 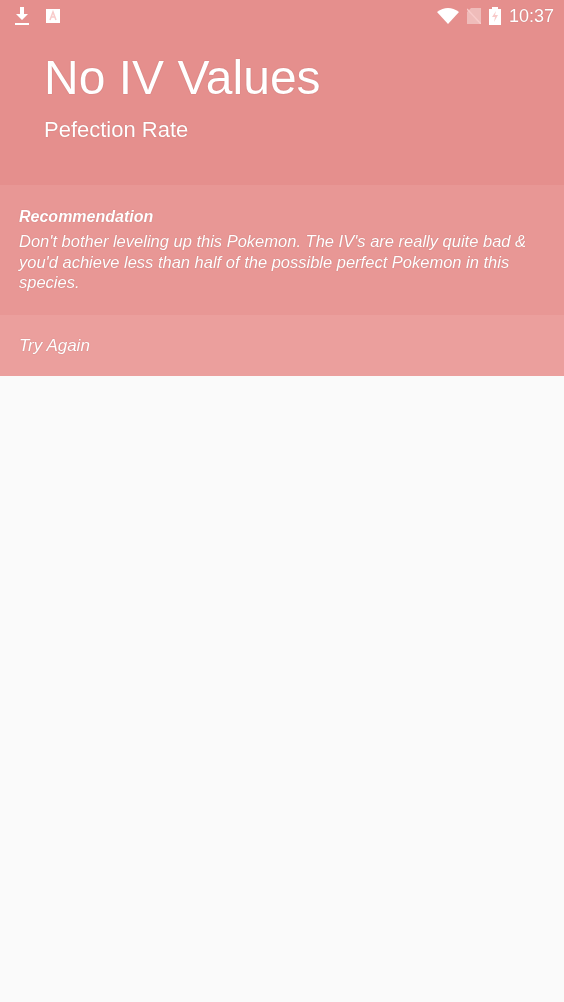 What do you see at coordinates (183, 78) in the screenshot?
I see `result-title: No IV Values` at bounding box center [183, 78].